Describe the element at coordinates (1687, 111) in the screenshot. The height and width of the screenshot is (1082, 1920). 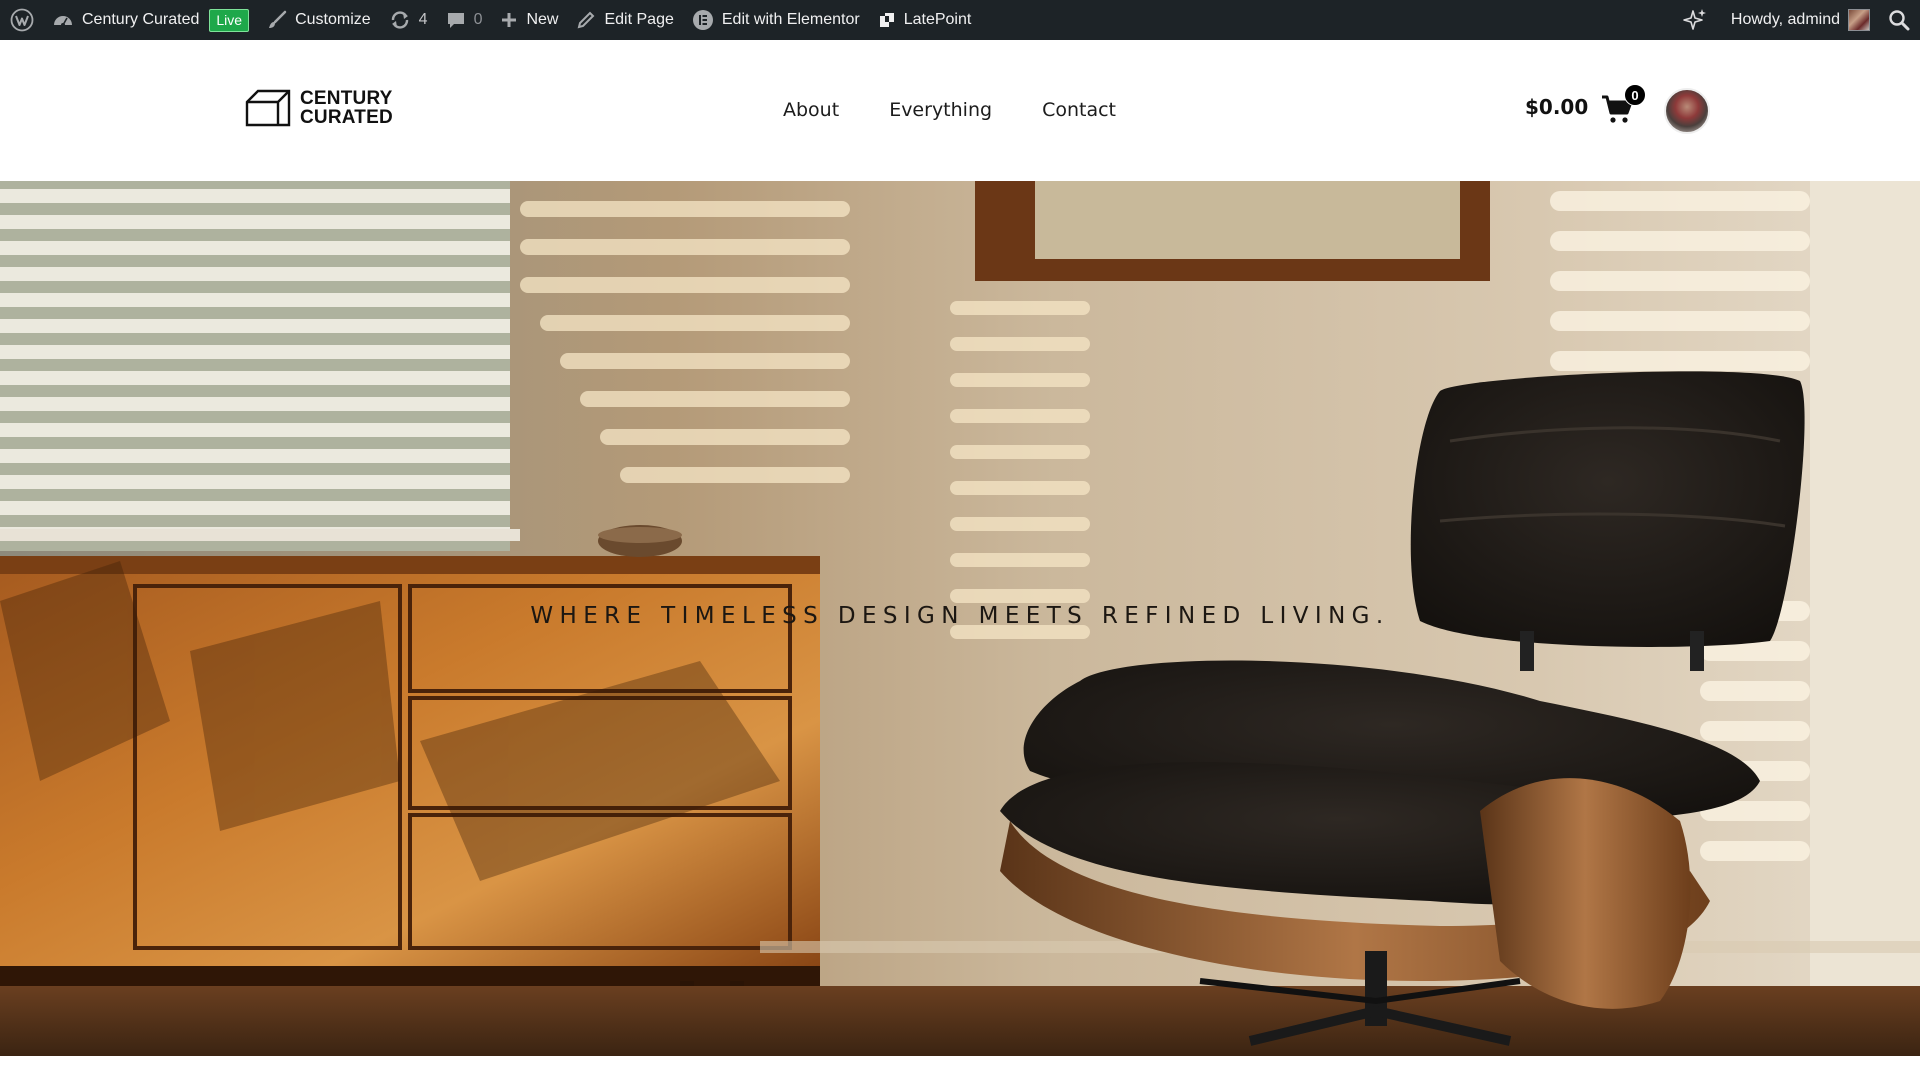
I see `user-avatar` at that location.